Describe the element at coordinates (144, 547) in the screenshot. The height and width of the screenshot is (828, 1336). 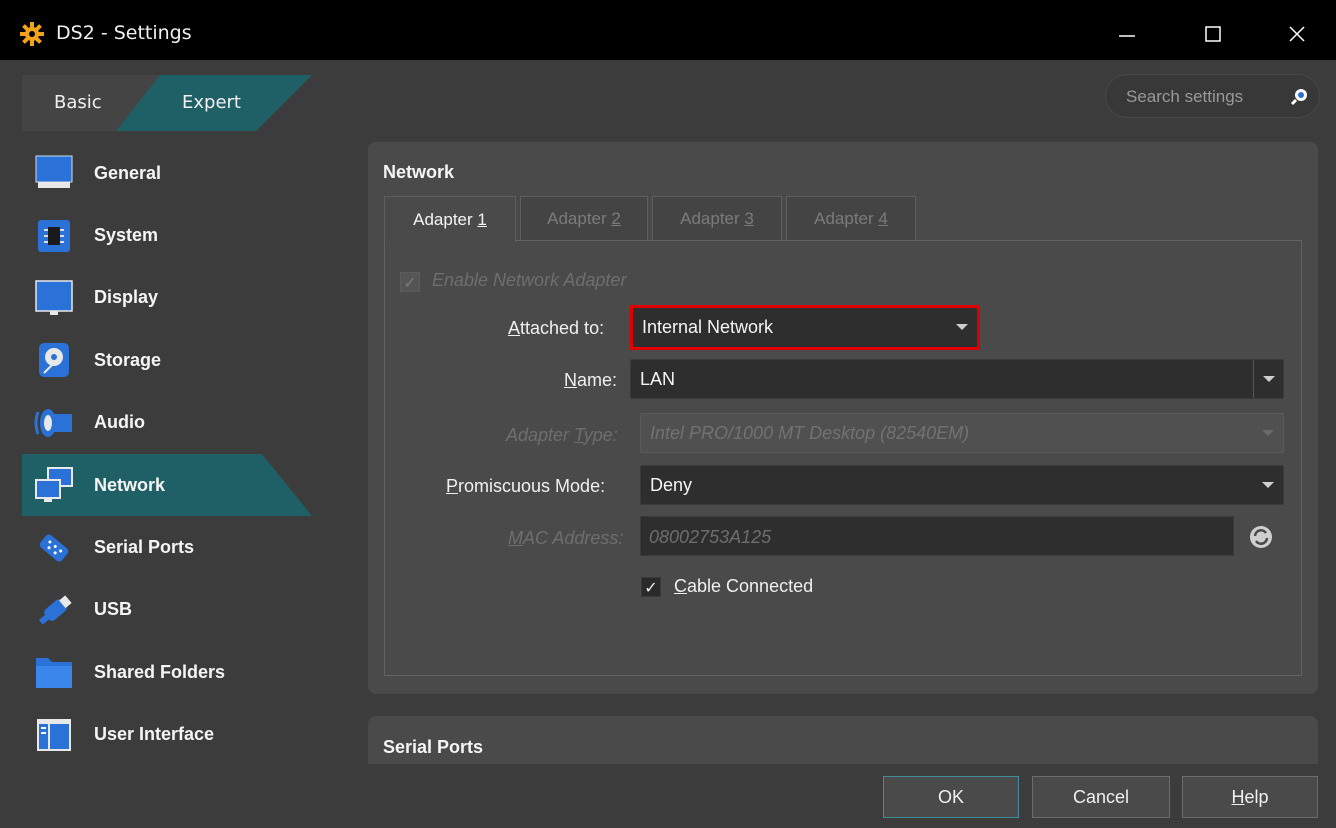
I see `sidebar-item-label: Serial Ports` at that location.